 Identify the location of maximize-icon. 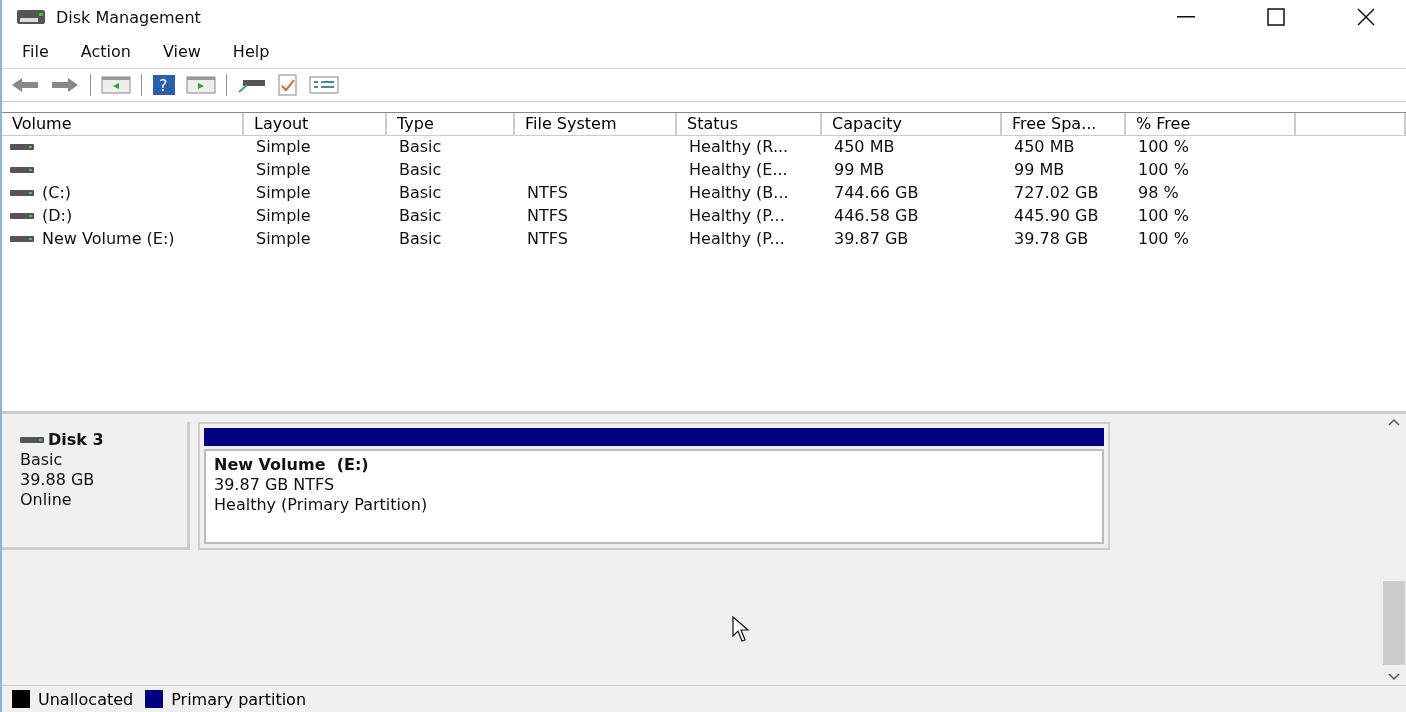
(1276, 17).